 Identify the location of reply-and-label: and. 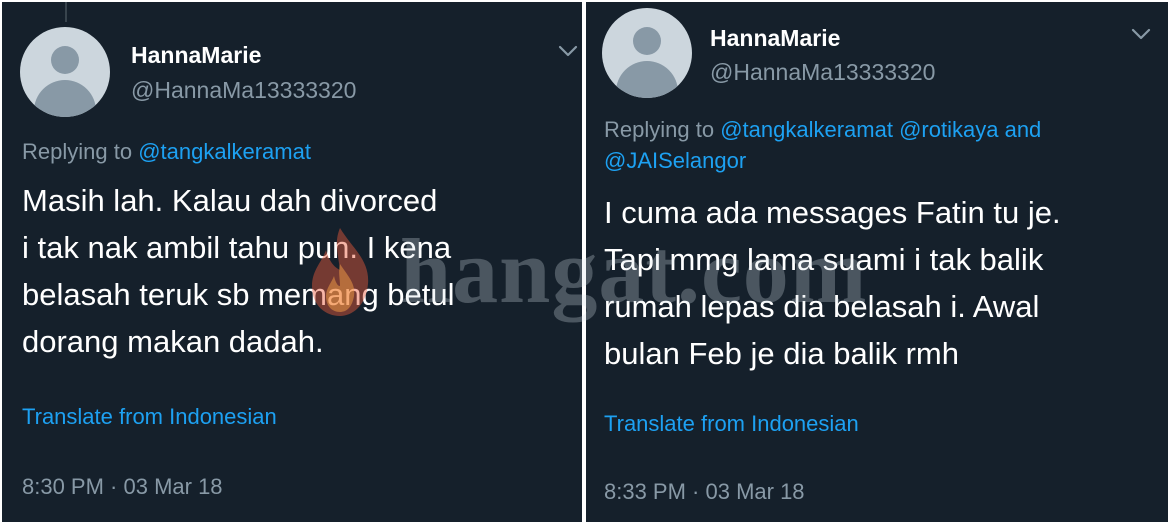
(1023, 129).